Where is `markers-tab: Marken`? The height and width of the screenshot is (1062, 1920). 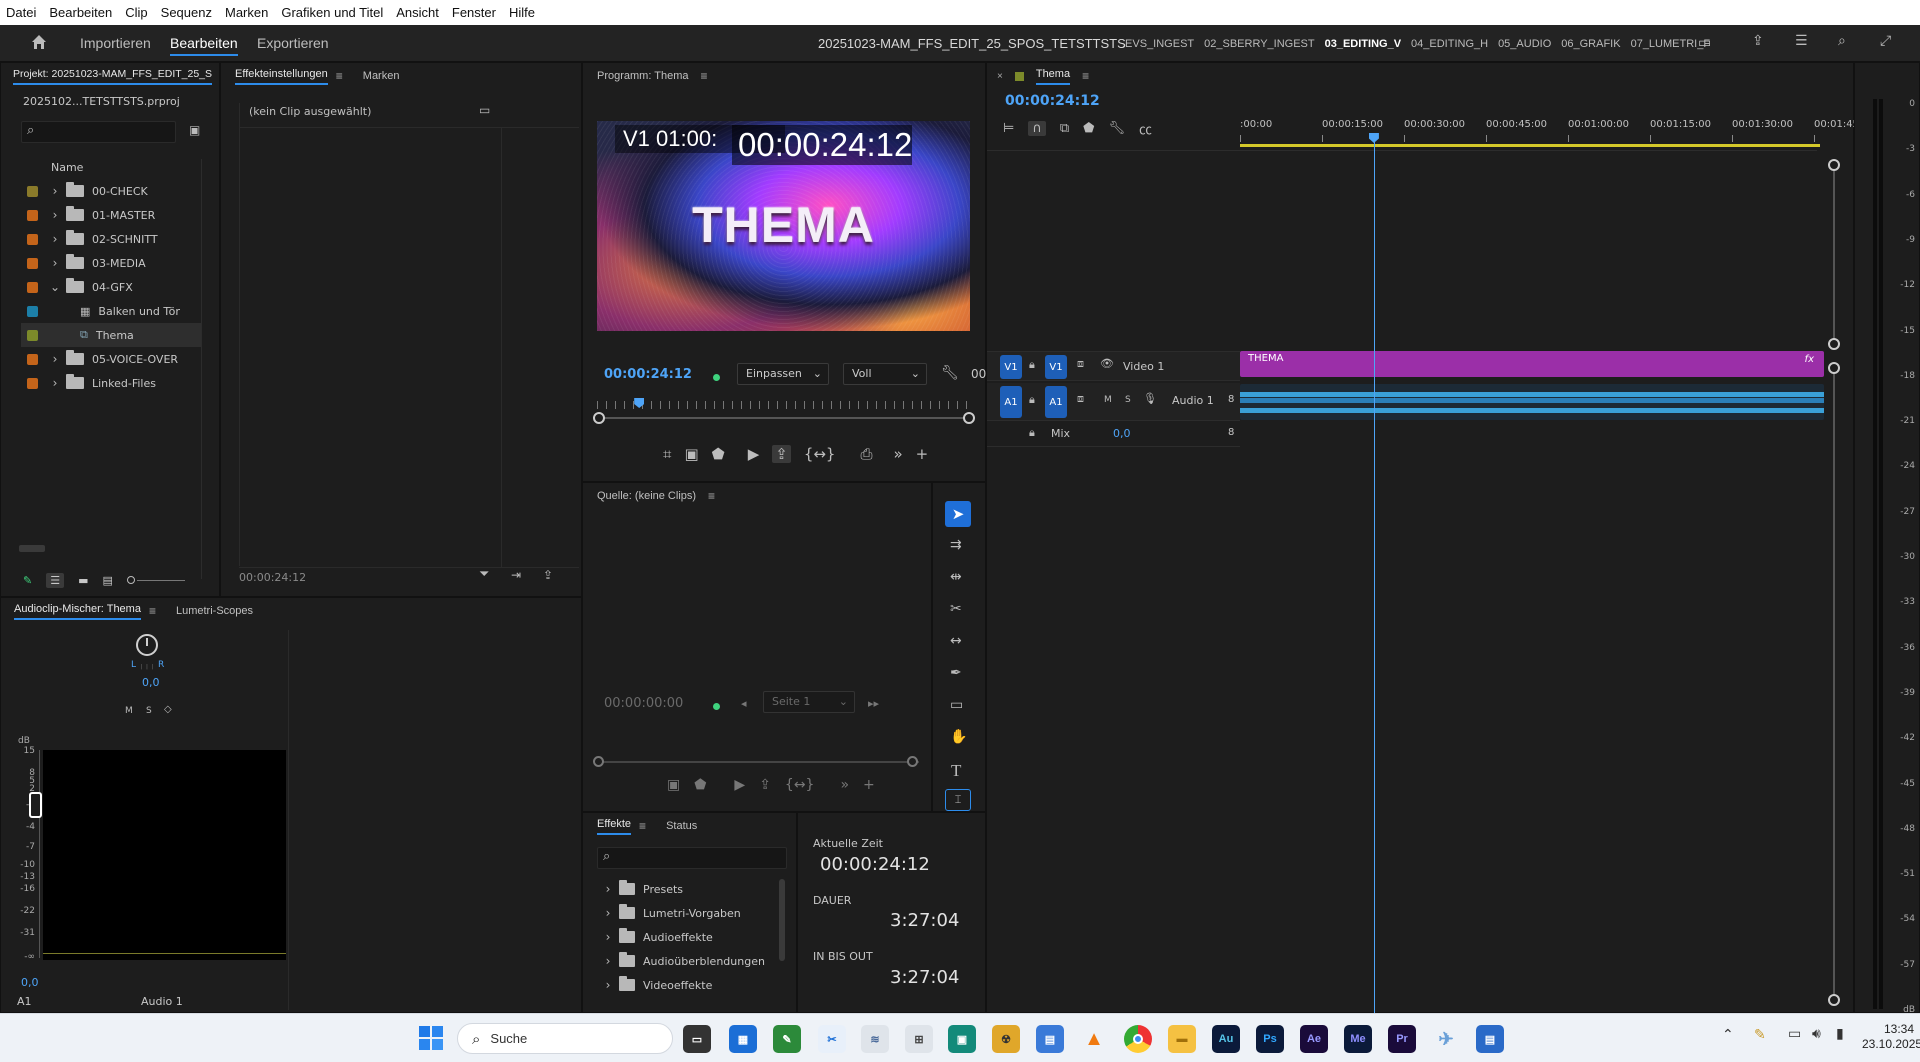
markers-tab: Marken is located at coordinates (381, 76).